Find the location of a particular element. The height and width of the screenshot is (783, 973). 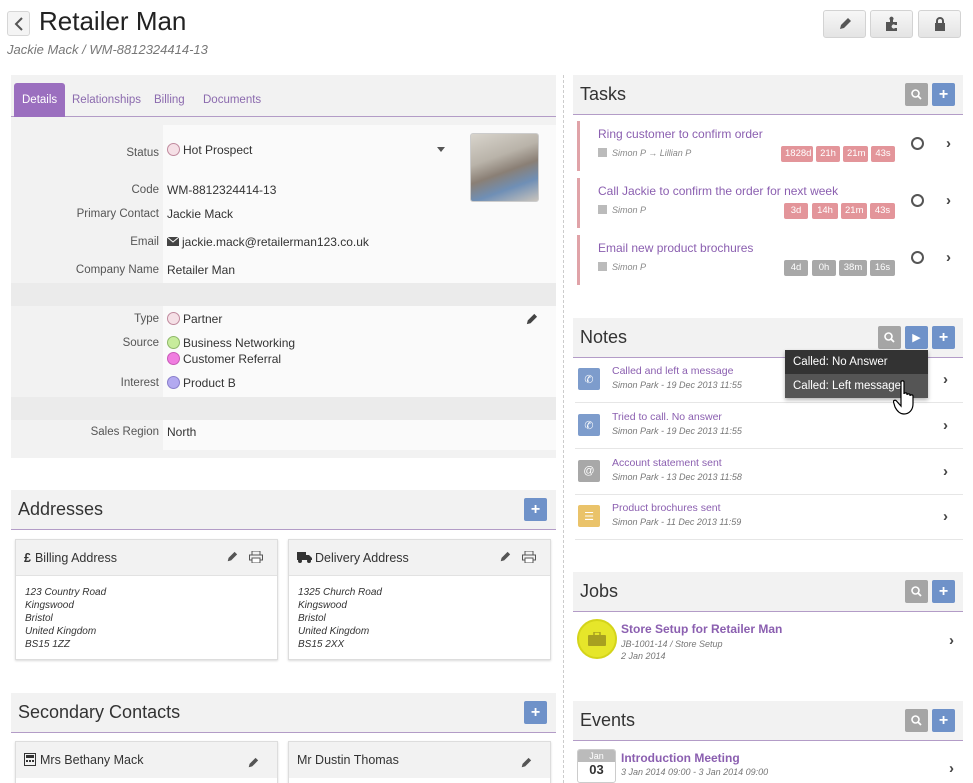

time-badge-seconds: 43s is located at coordinates (883, 154).